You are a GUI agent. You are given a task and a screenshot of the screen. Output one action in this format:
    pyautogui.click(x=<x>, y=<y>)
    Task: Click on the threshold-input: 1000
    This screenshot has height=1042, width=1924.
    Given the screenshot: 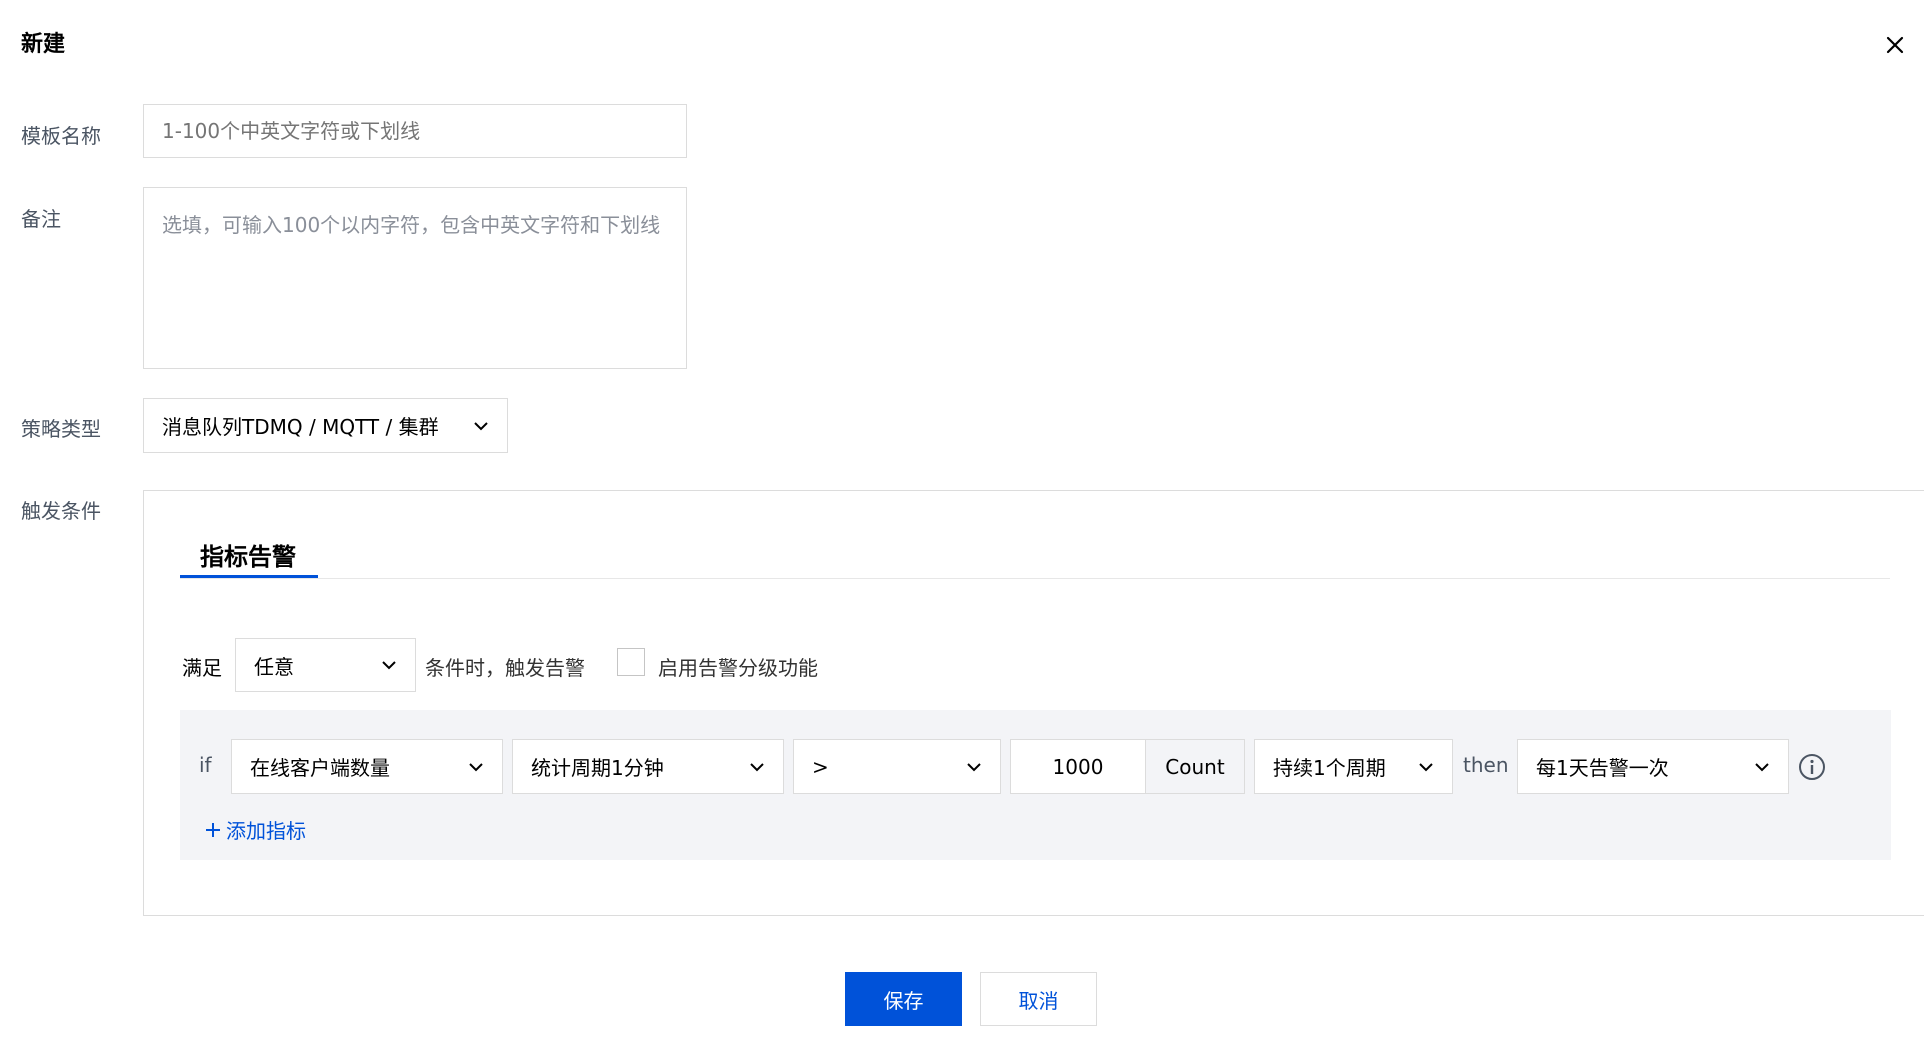 What is the action you would take?
    pyautogui.click(x=1078, y=766)
    